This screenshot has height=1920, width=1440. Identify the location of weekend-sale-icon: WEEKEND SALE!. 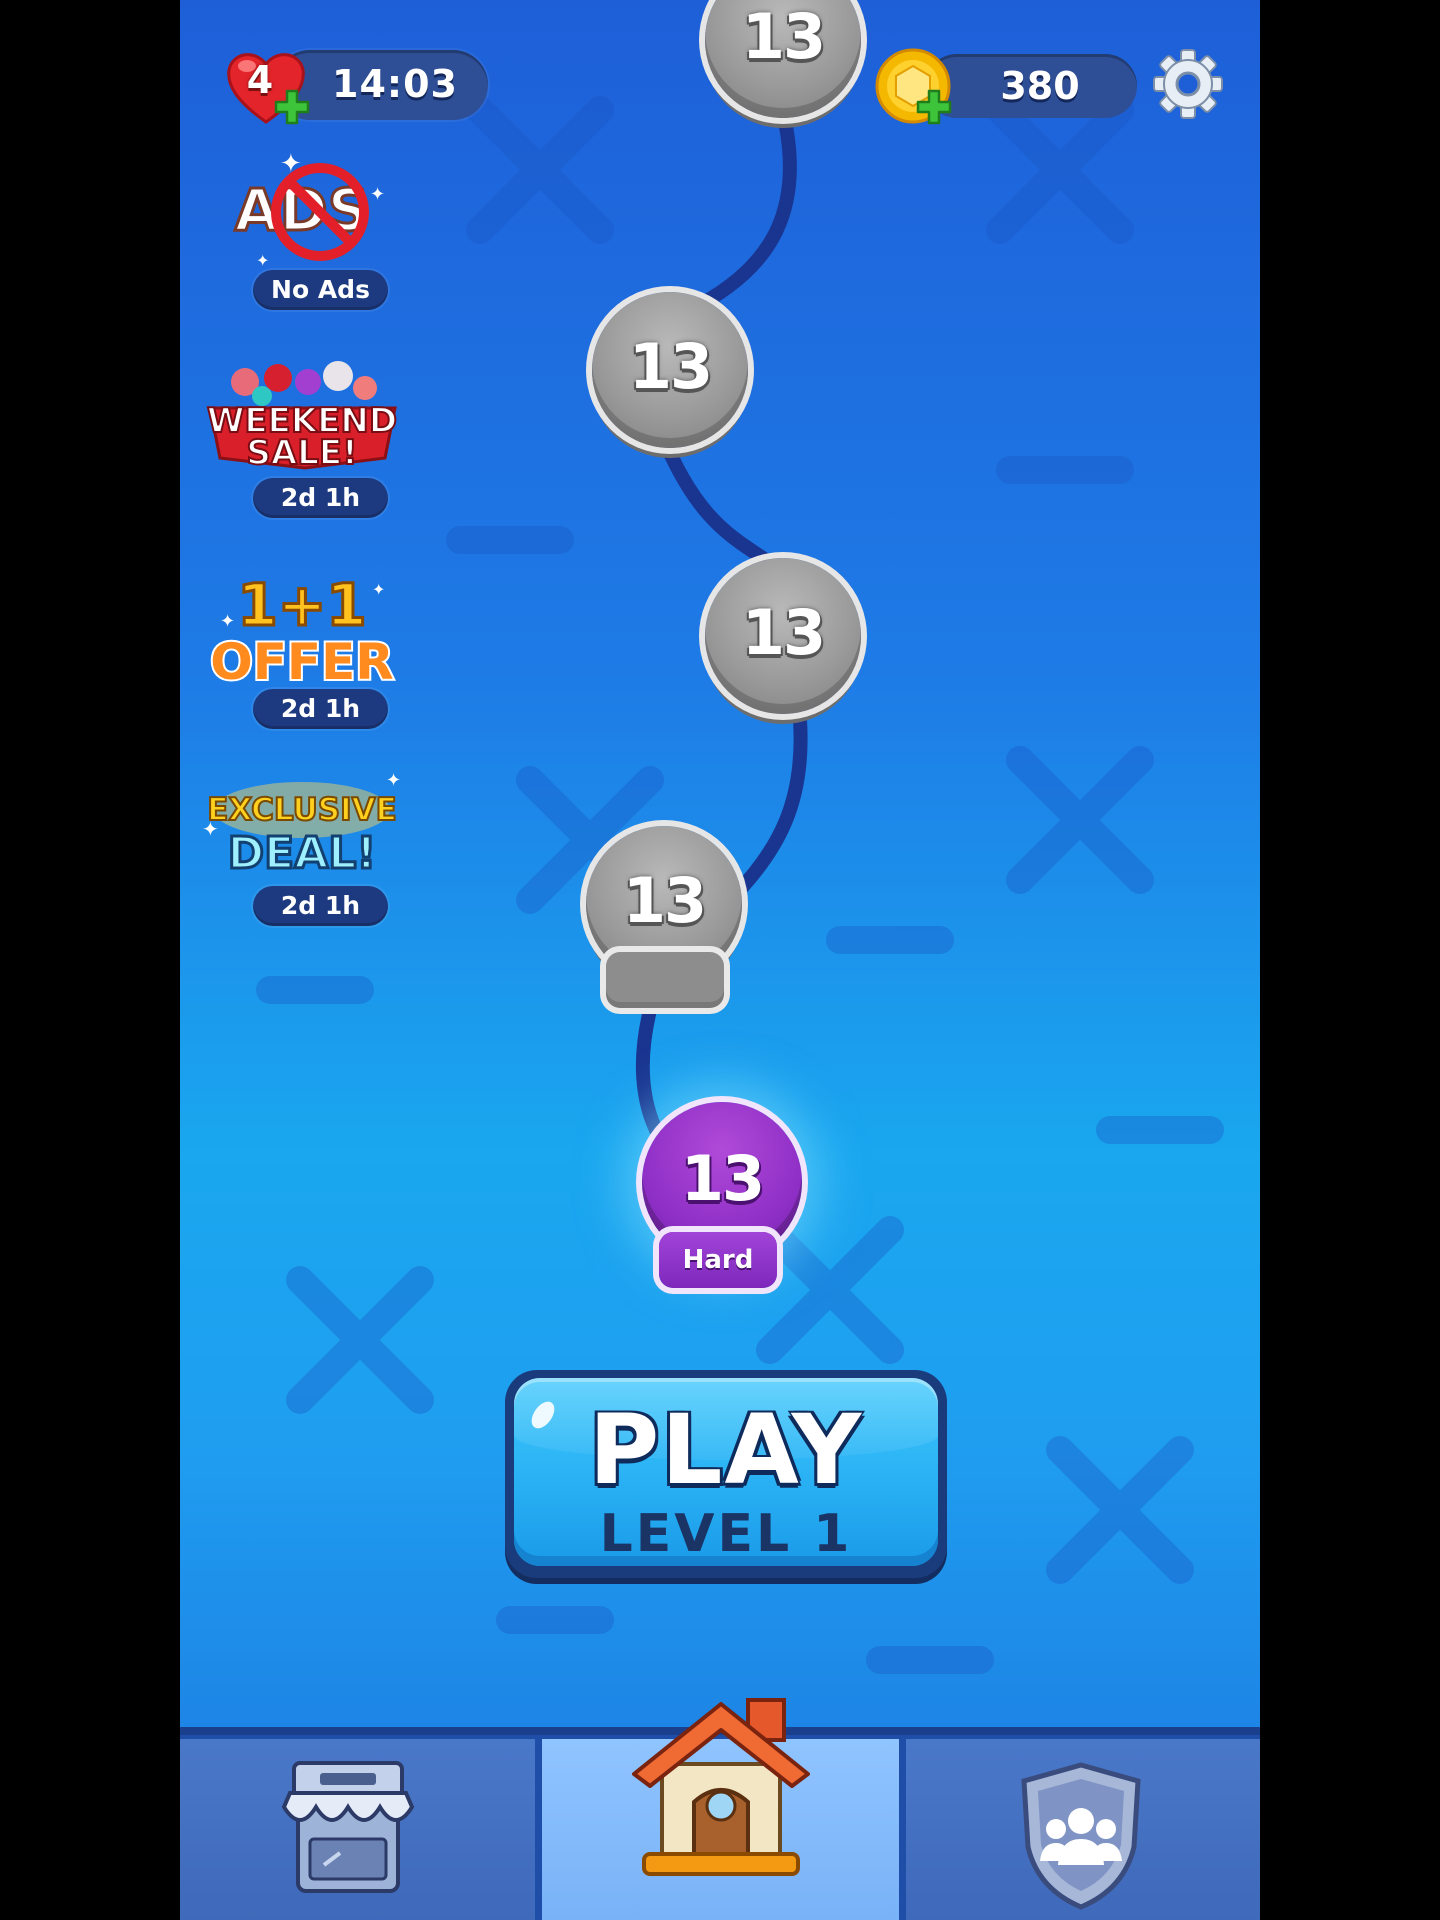
(302, 417).